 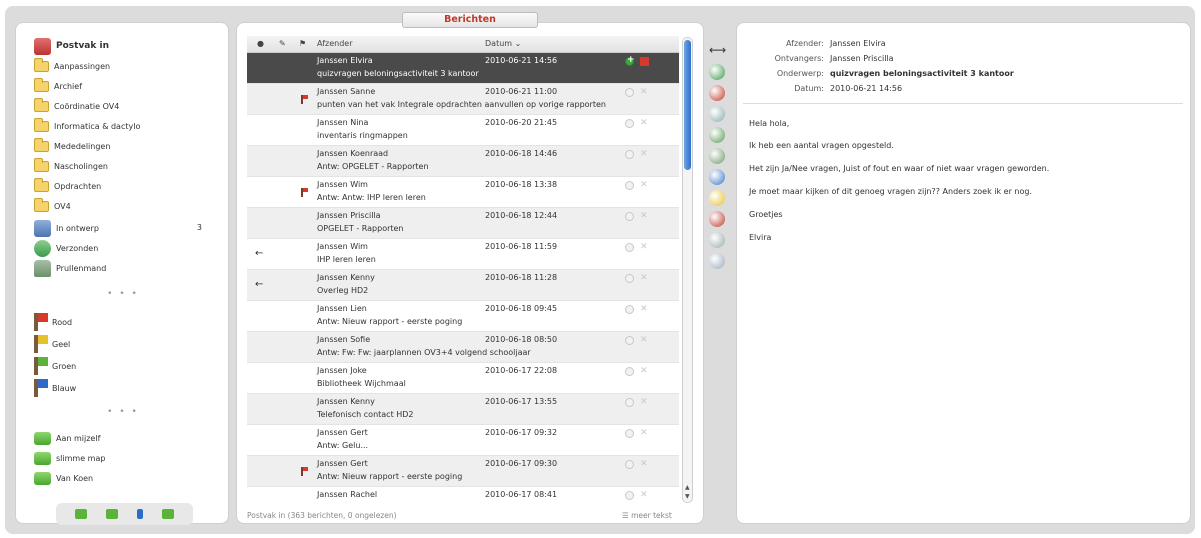 I want to click on scroll-up-arrow: ▲, so click(x=687, y=487).